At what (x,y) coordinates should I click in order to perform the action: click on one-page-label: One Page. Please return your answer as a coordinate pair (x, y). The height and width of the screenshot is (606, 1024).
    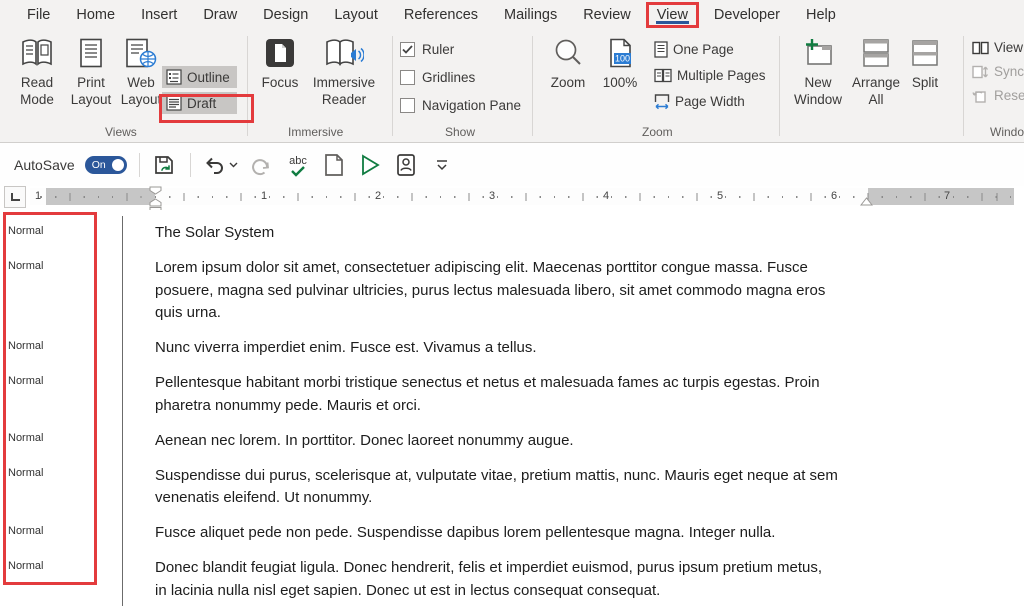
    Looking at the image, I should click on (703, 49).